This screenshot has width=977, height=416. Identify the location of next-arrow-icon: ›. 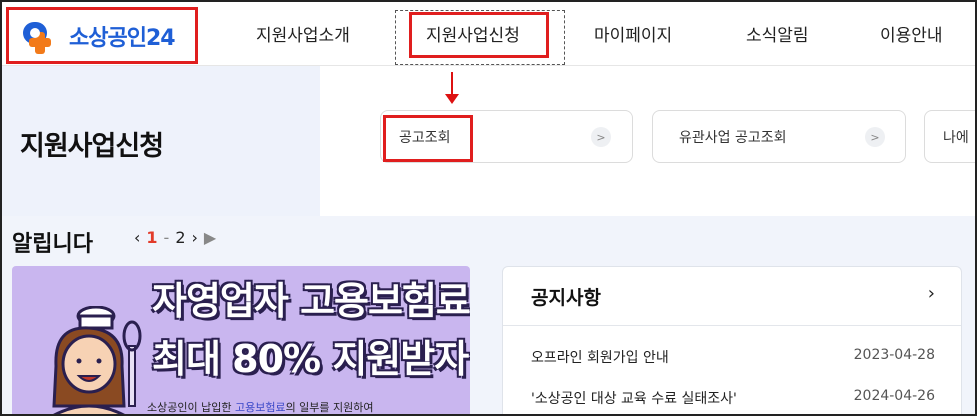
(195, 237).